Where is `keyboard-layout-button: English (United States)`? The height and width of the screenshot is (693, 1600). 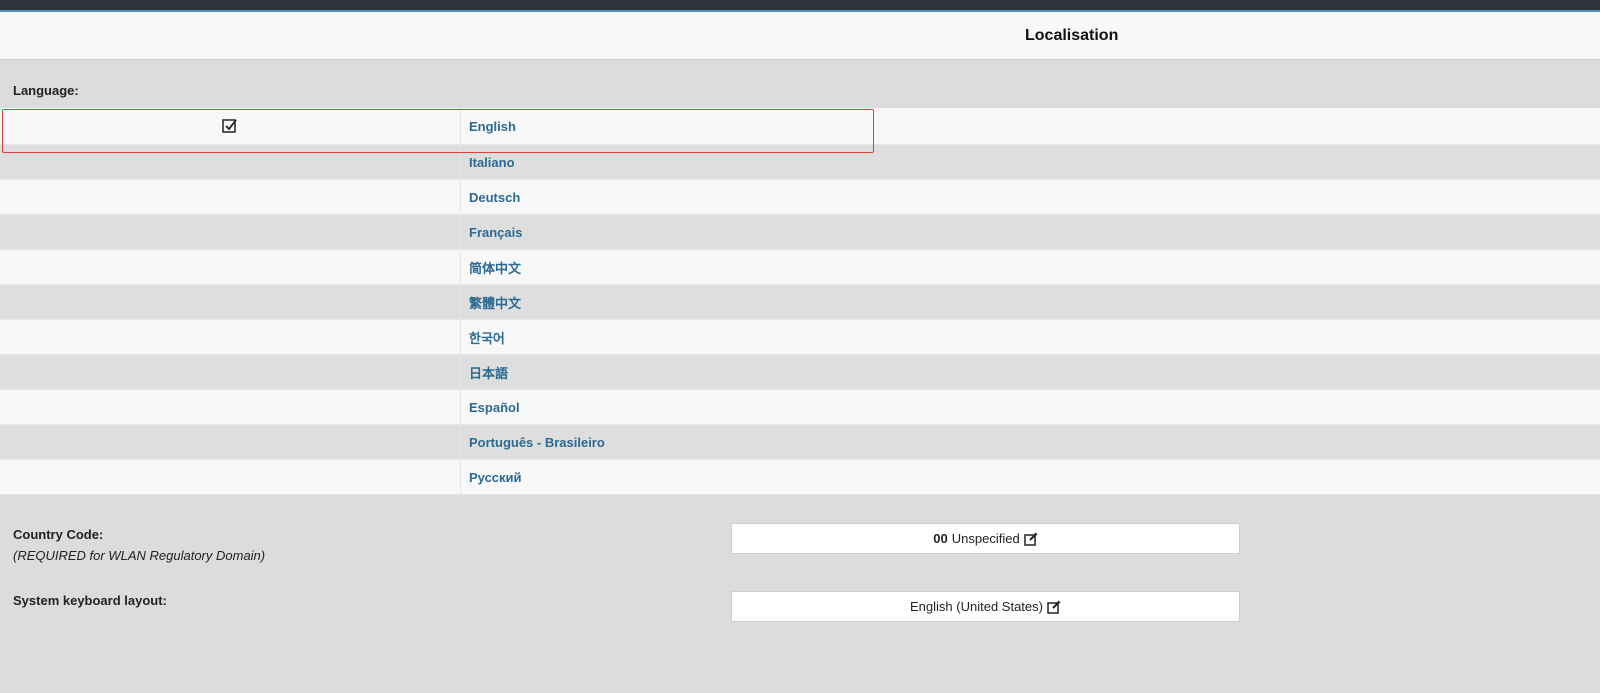
keyboard-layout-button: English (United States) is located at coordinates (985, 606).